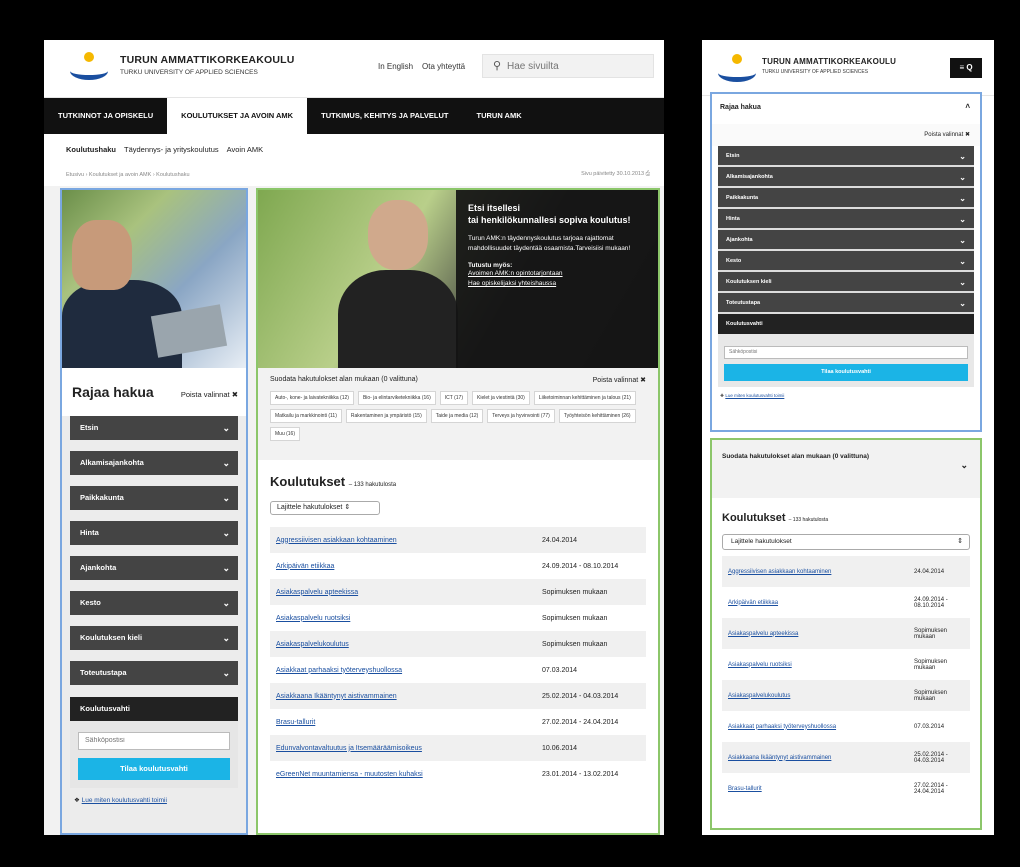 Image resolution: width=1020 pixels, height=867 pixels. Describe the element at coordinates (325, 508) in the screenshot. I see `sort-select: Lajittele hakutulokset ⇕` at that location.